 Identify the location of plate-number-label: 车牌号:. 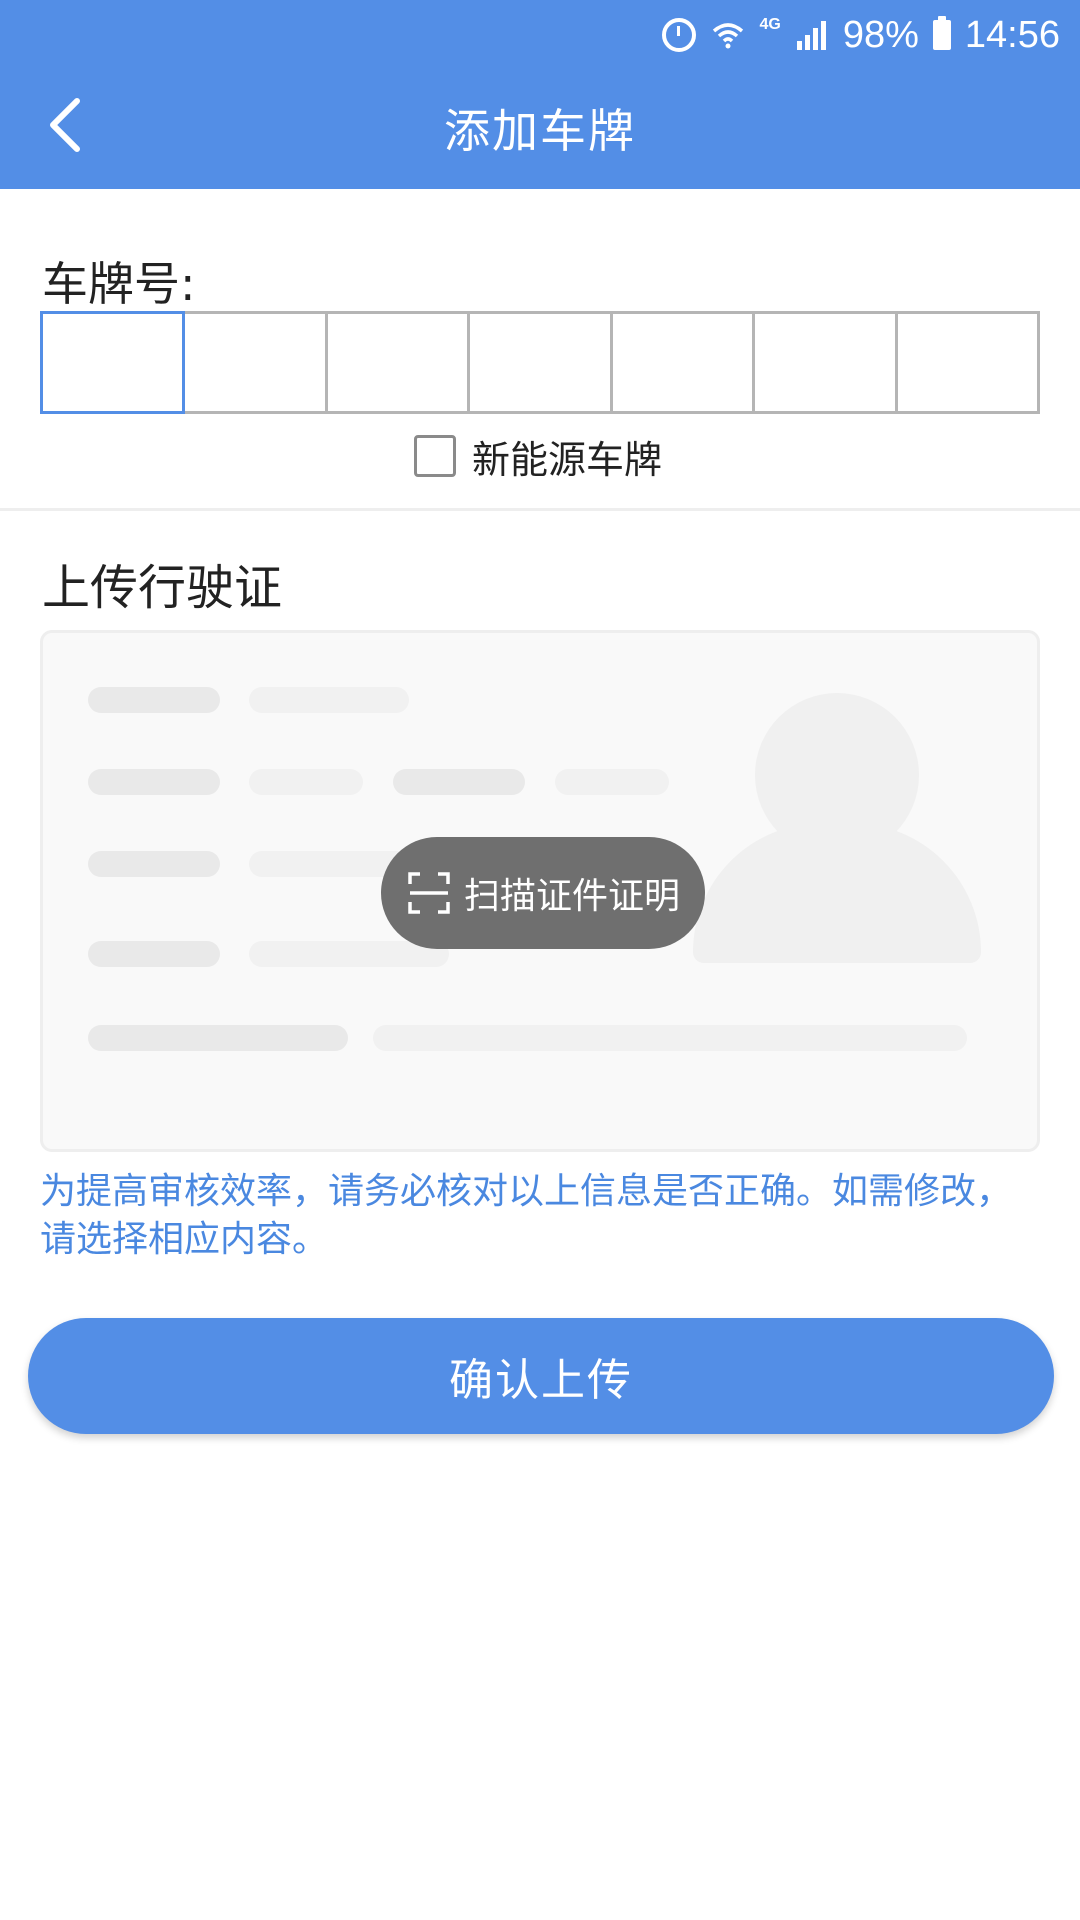
(119, 284).